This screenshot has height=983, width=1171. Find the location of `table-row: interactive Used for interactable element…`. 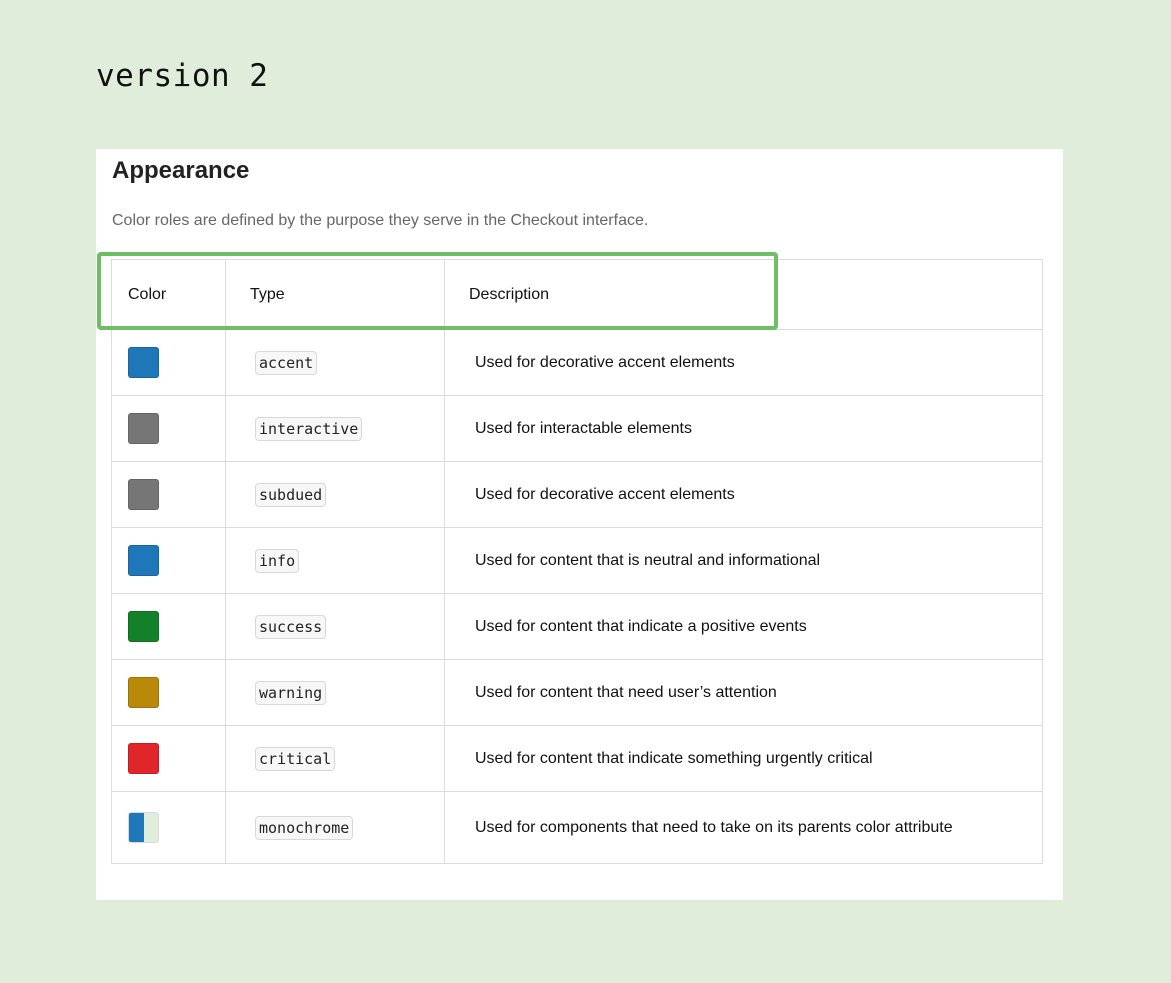

table-row: interactive Used for interactable element… is located at coordinates (577, 428).